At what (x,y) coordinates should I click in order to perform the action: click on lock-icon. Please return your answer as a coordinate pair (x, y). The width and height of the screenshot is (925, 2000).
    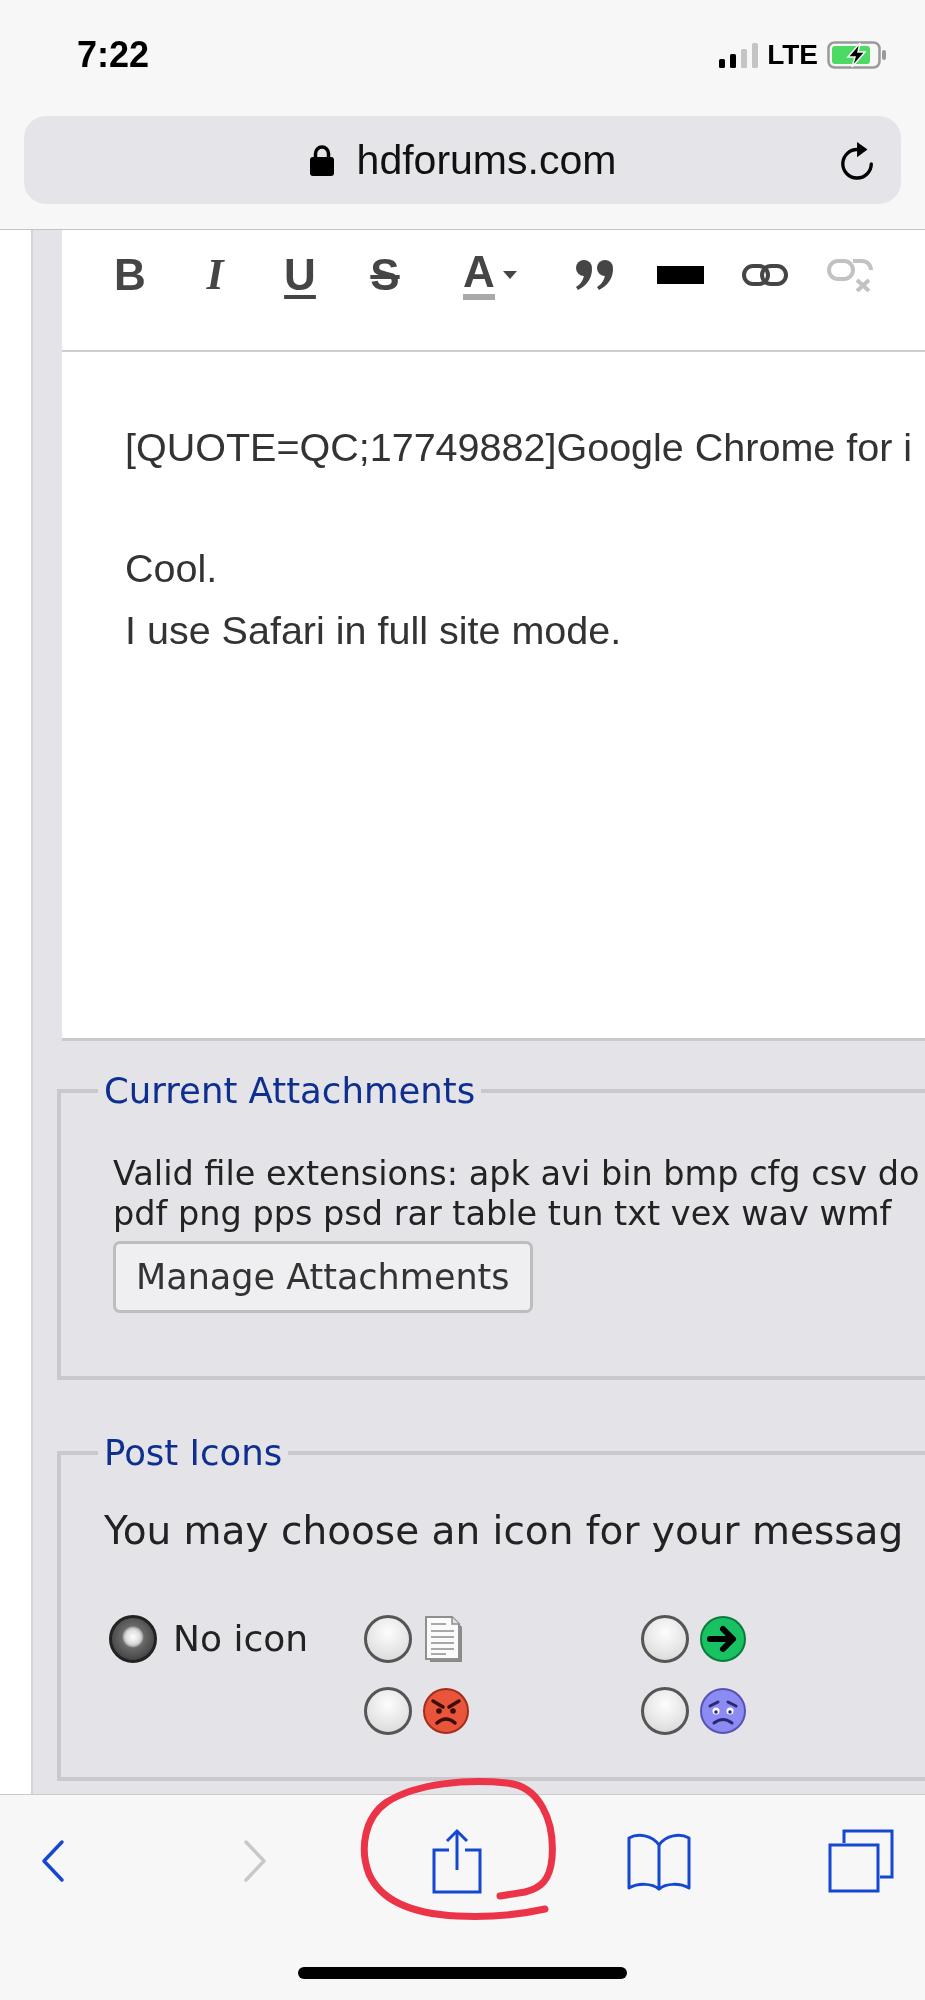
    Looking at the image, I should click on (321, 160).